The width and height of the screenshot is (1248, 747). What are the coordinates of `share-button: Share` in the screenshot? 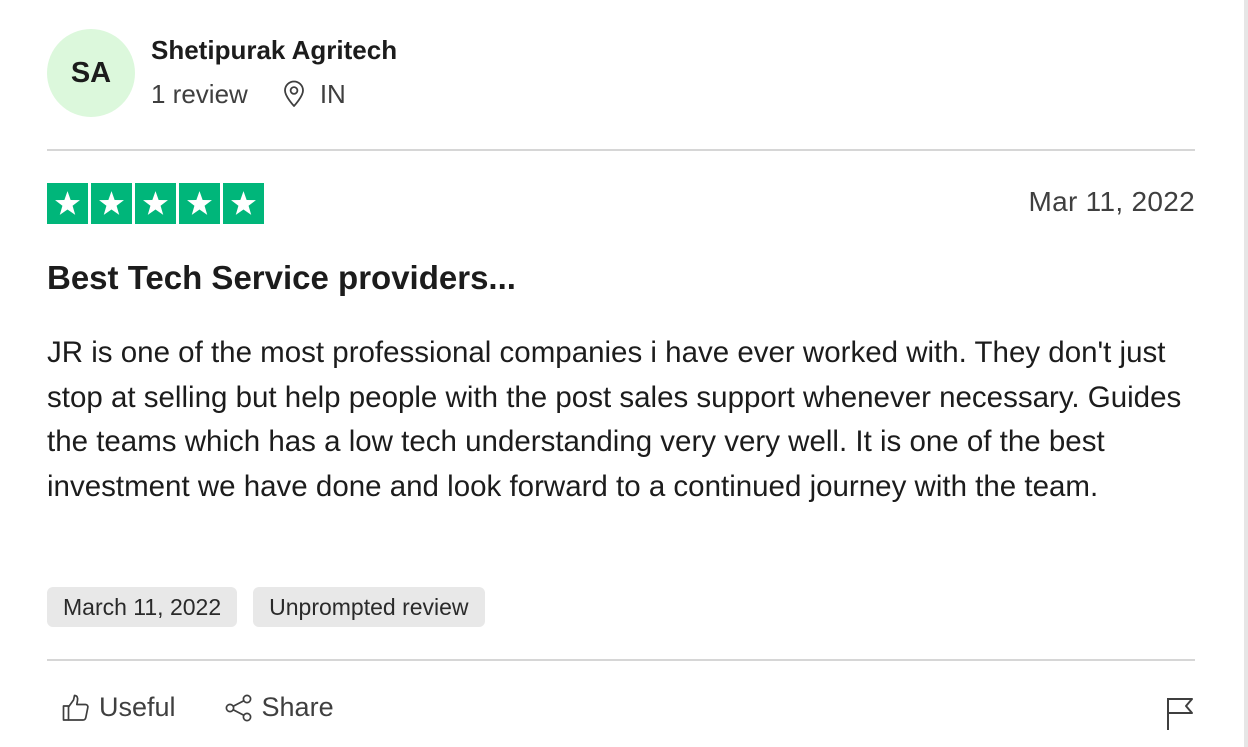 It's located at (279, 707).